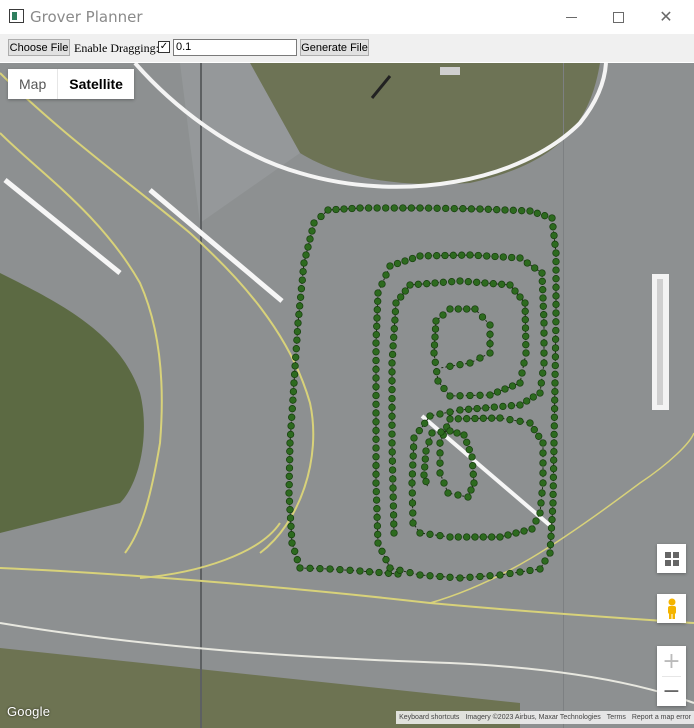  I want to click on value-input: 0.1, so click(235, 47).